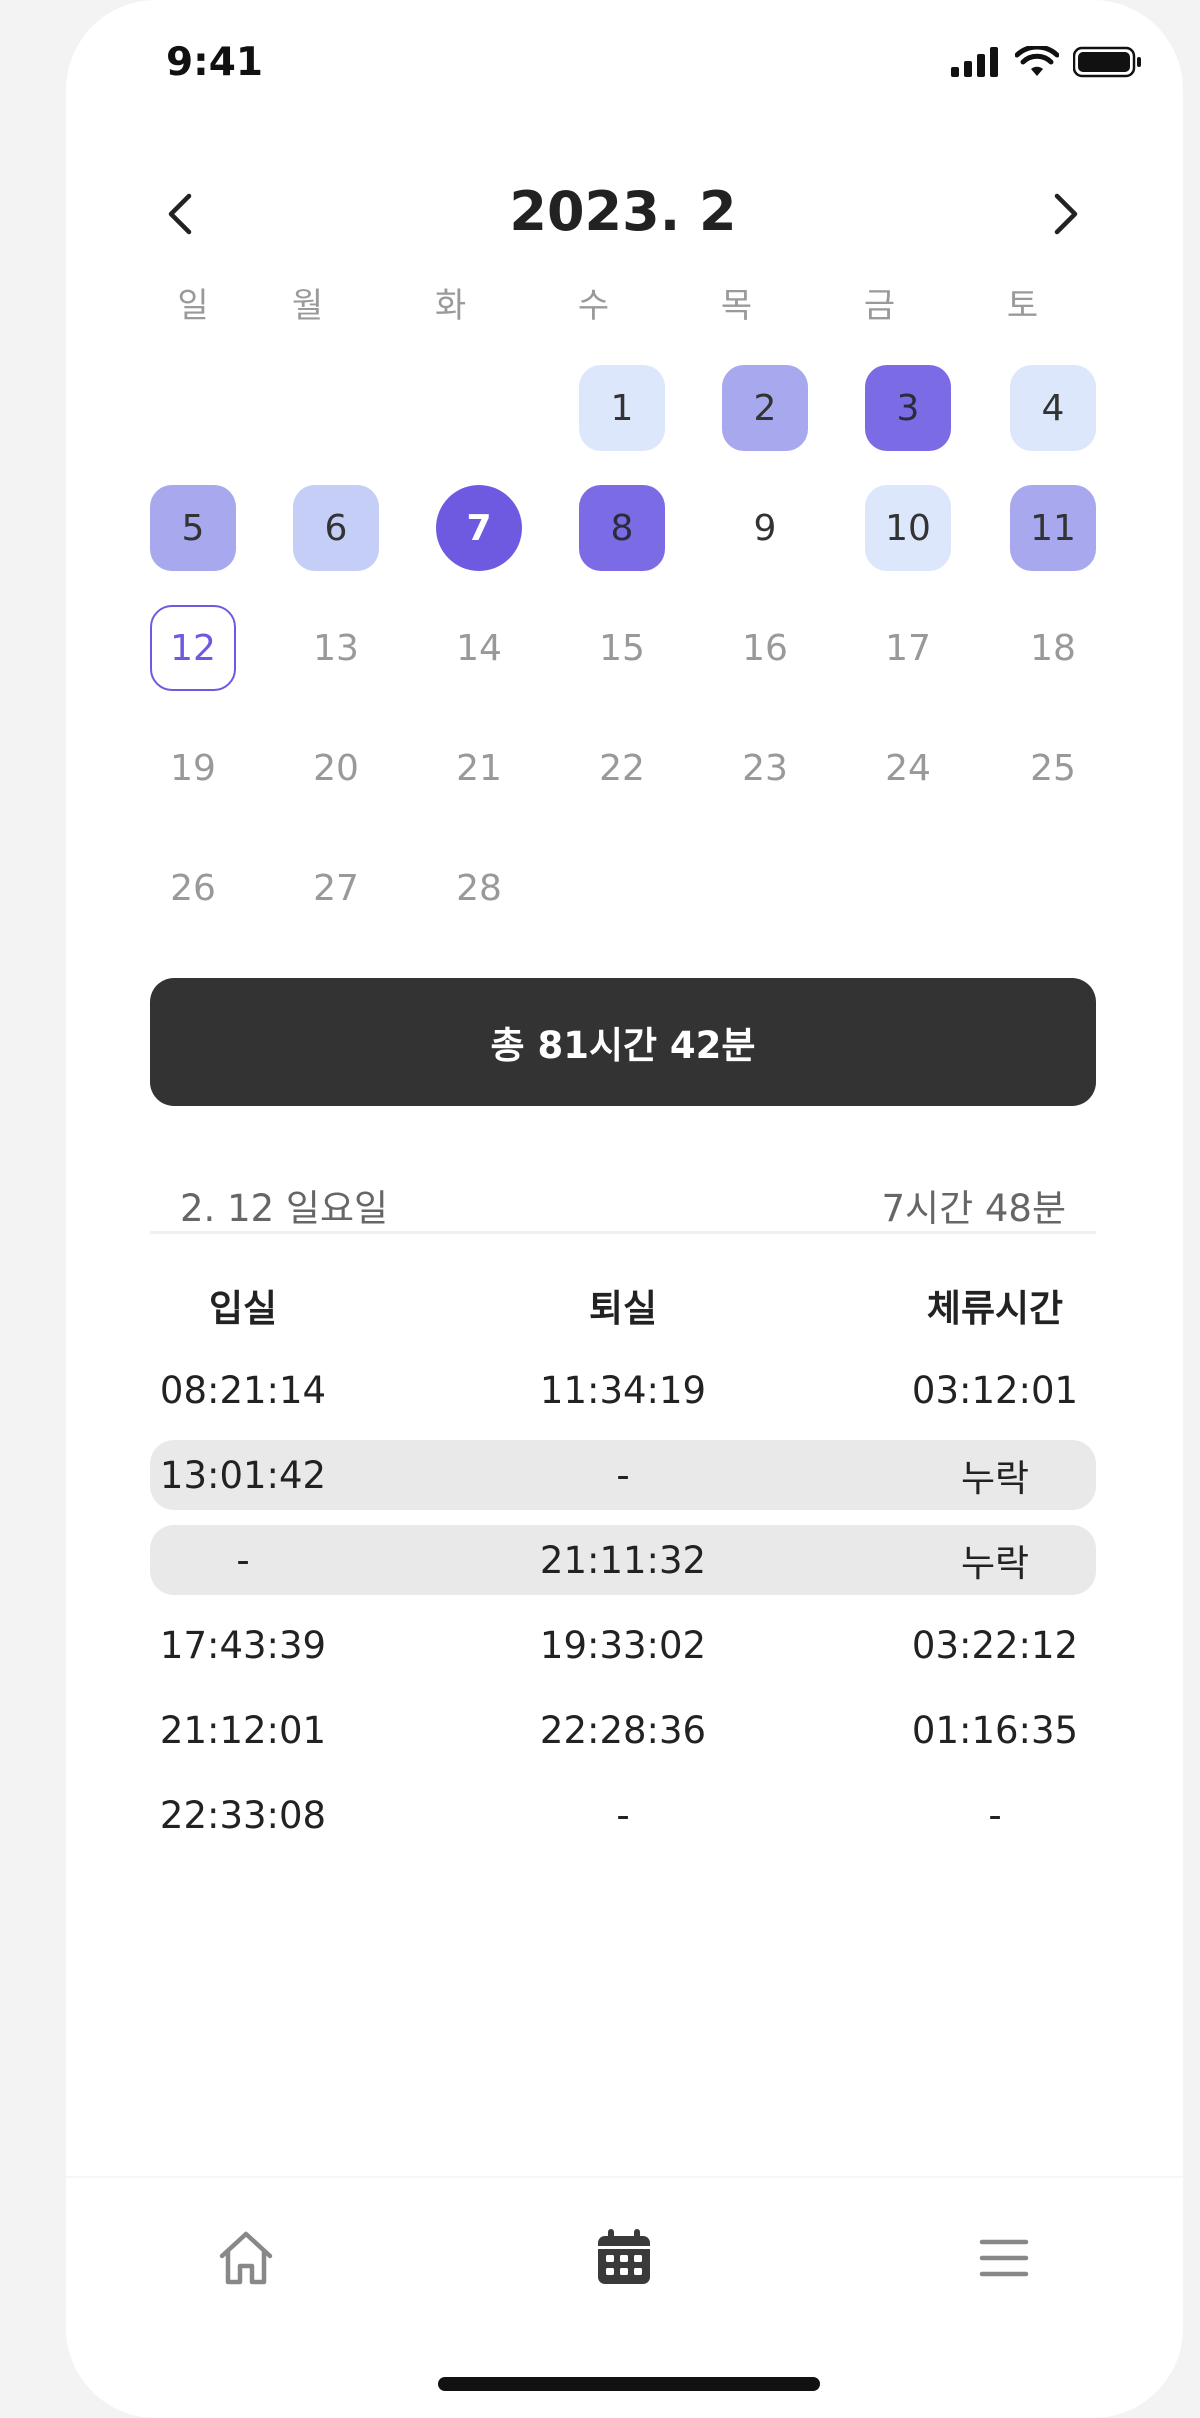  I want to click on calendar-day-8: 8, so click(622, 528).